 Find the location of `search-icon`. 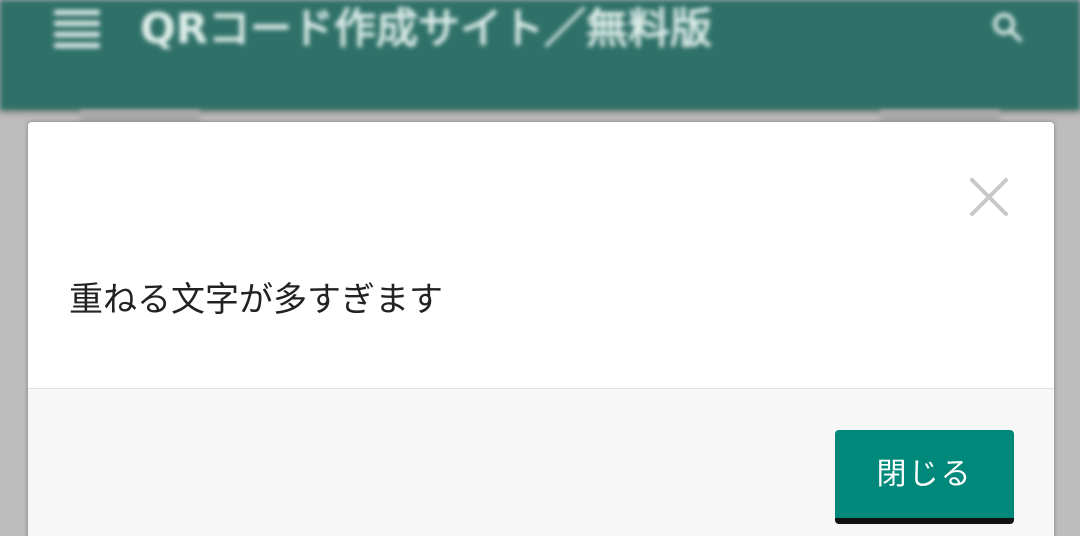

search-icon is located at coordinates (1007, 27).